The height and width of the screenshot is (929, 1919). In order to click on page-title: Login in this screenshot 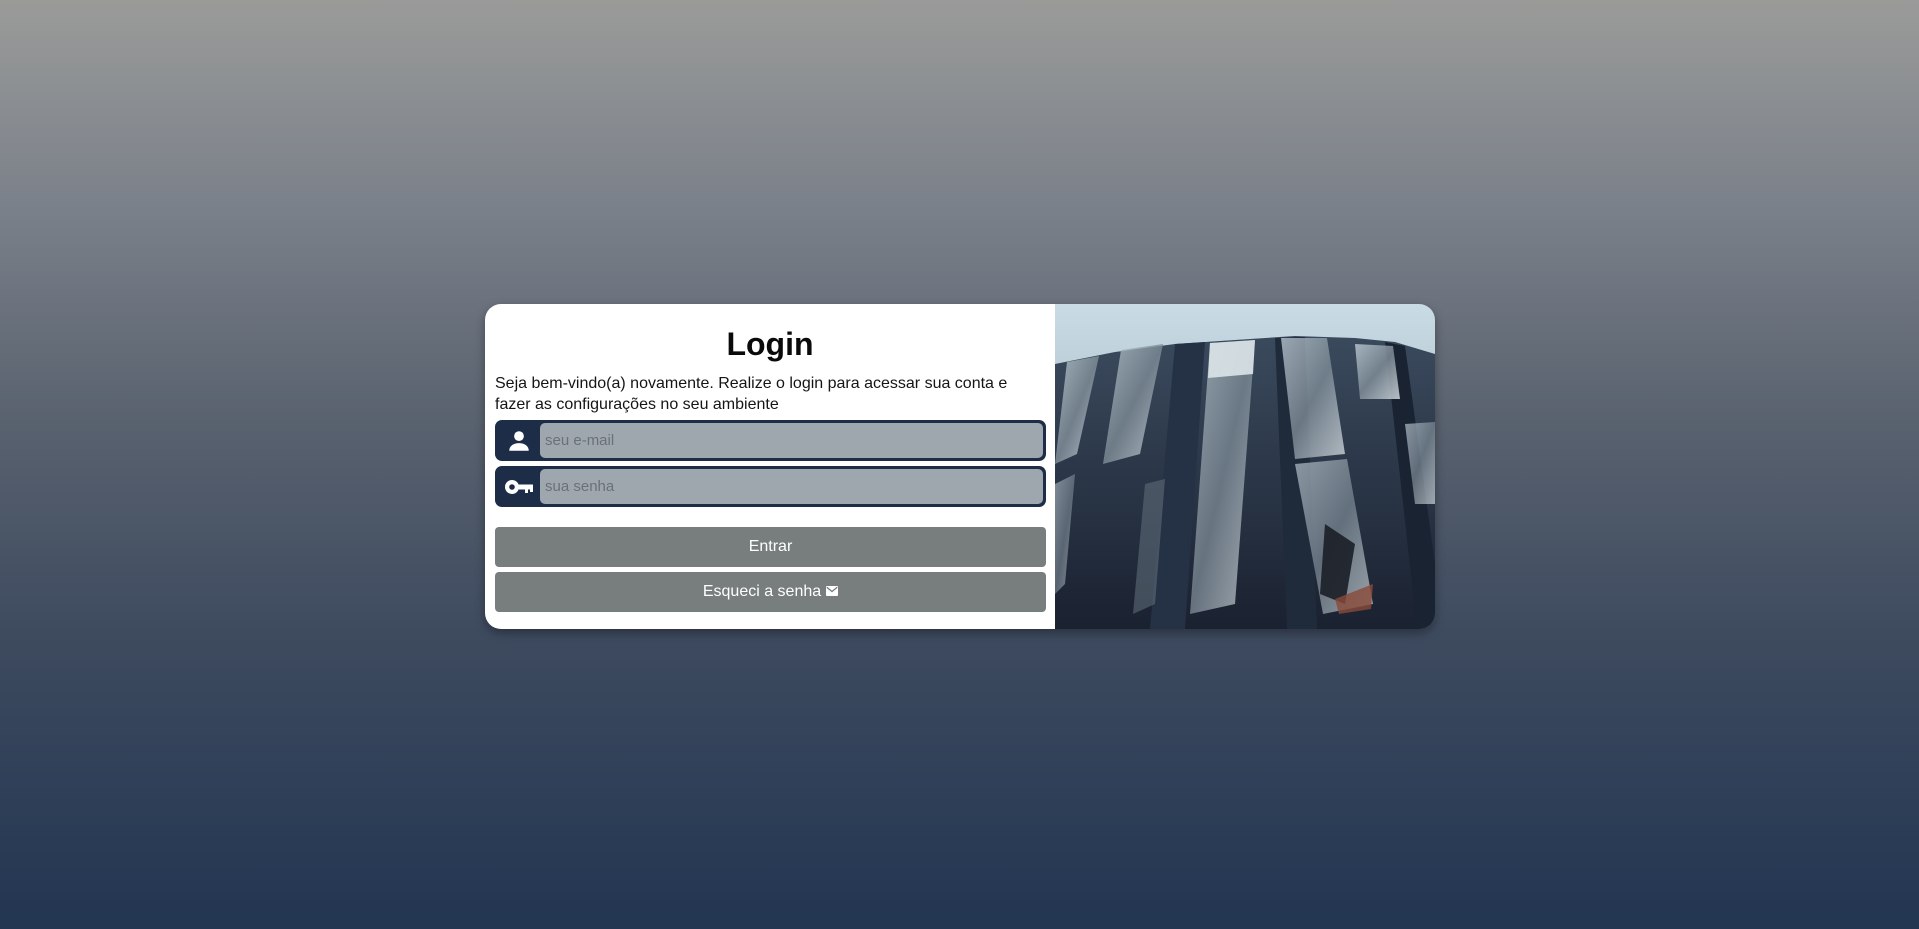, I will do `click(770, 344)`.